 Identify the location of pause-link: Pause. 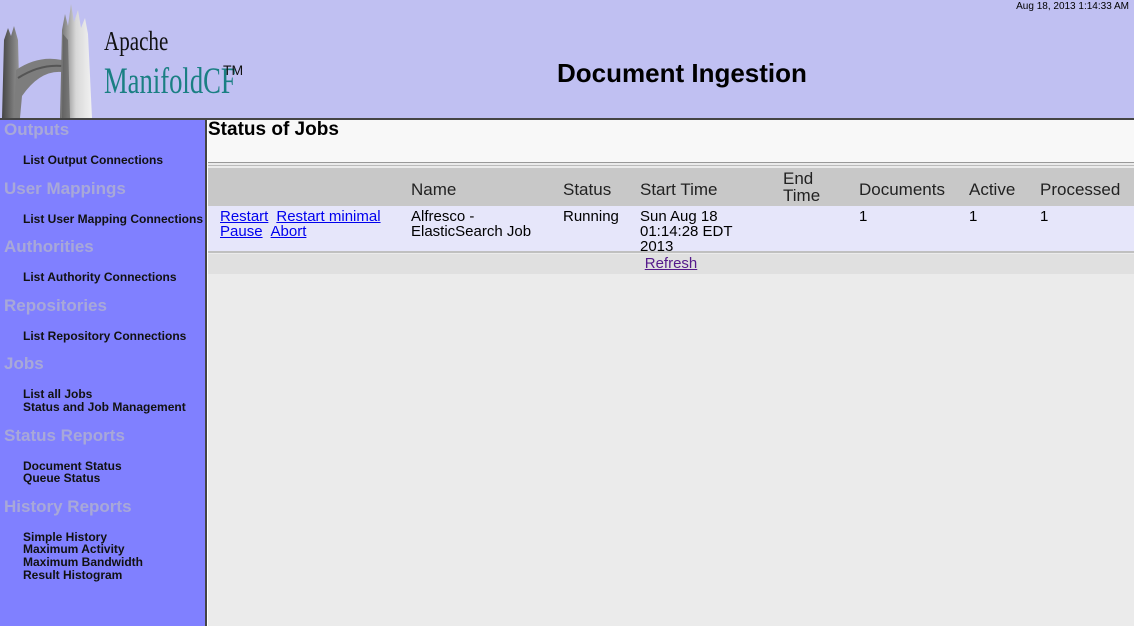
(241, 231).